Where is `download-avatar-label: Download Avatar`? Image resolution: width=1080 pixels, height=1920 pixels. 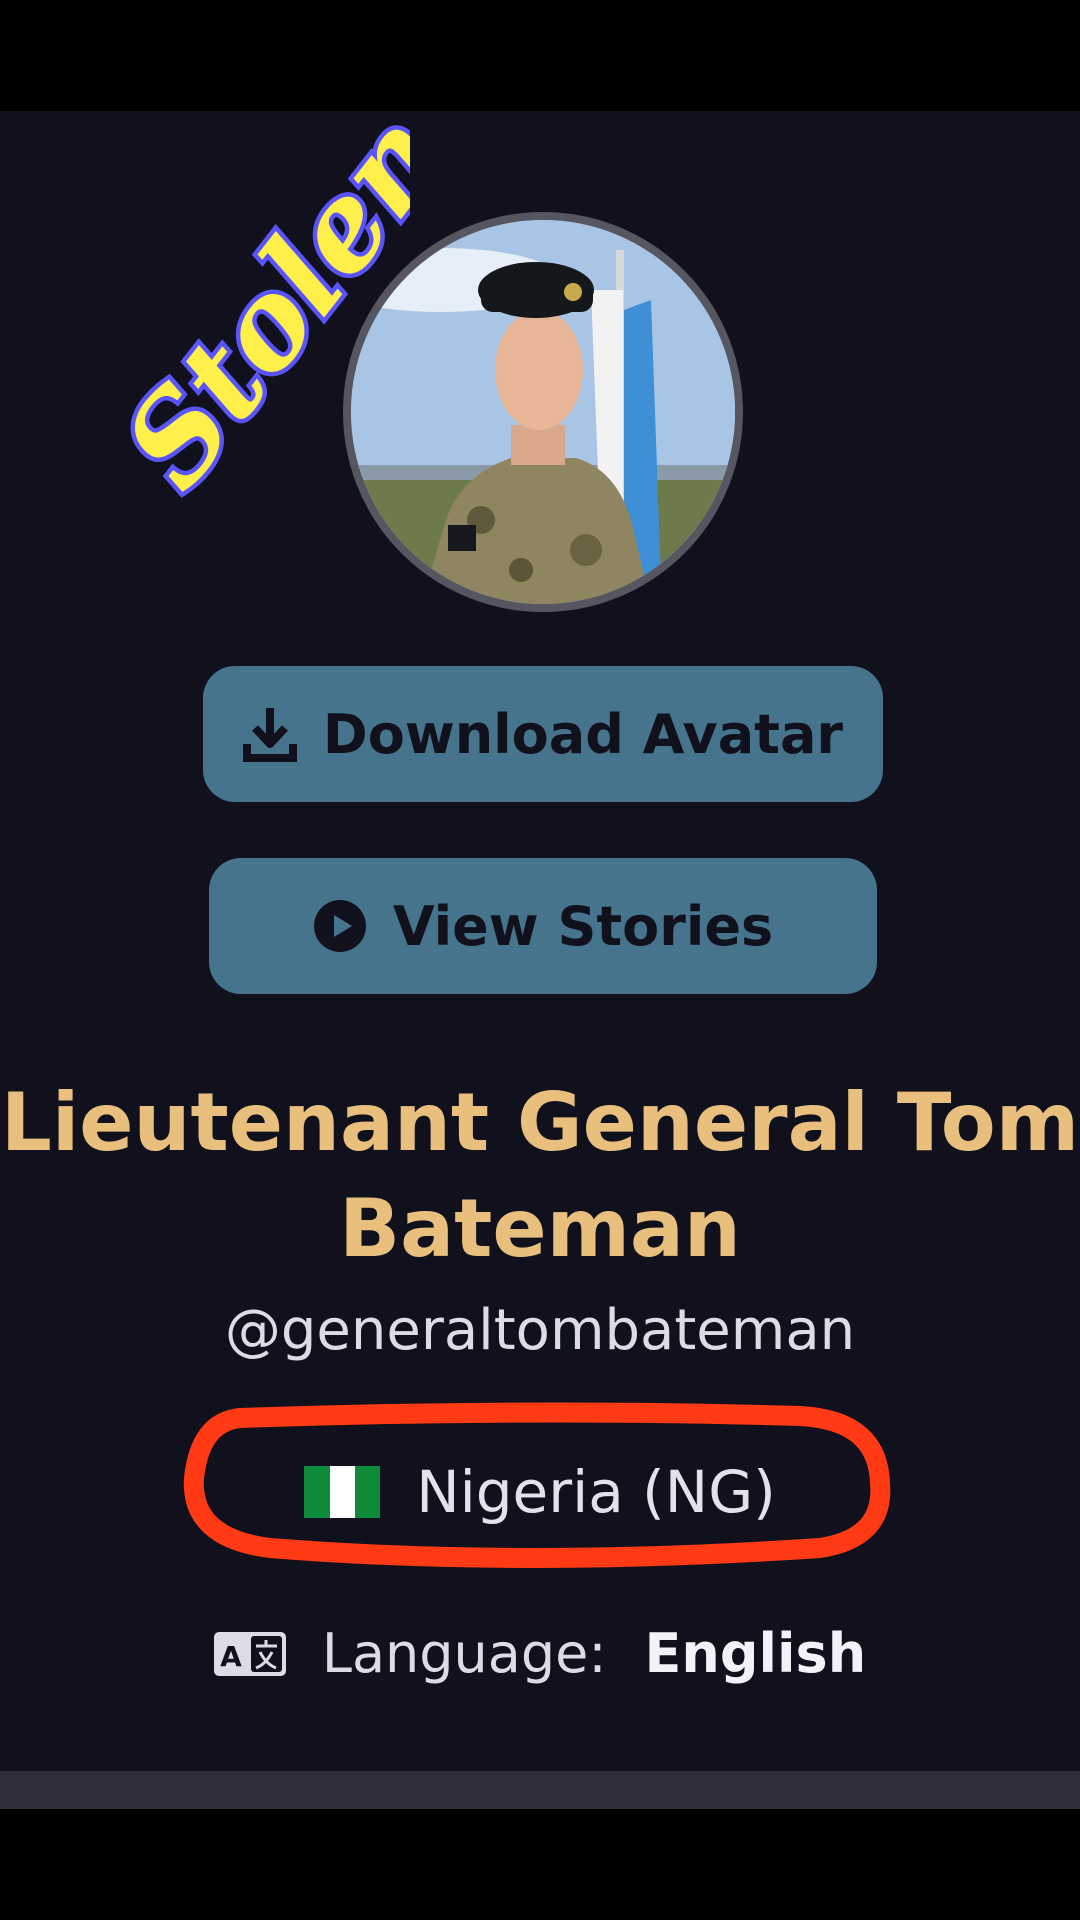
download-avatar-label: Download Avatar is located at coordinates (583, 734).